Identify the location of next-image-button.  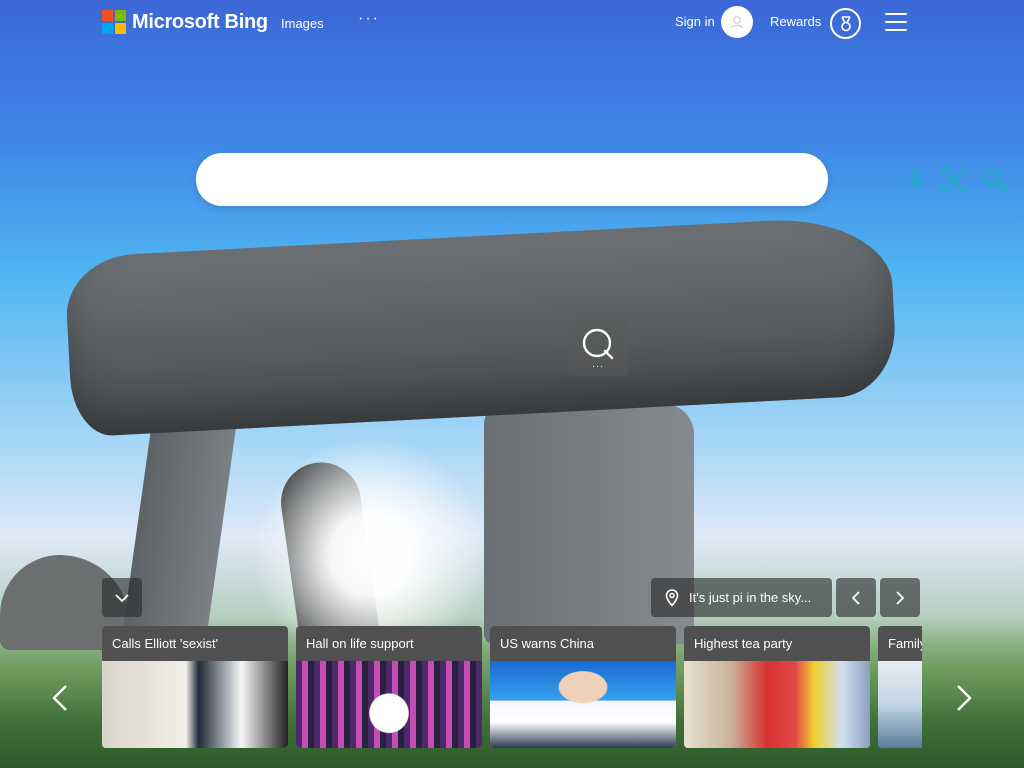
(900, 597).